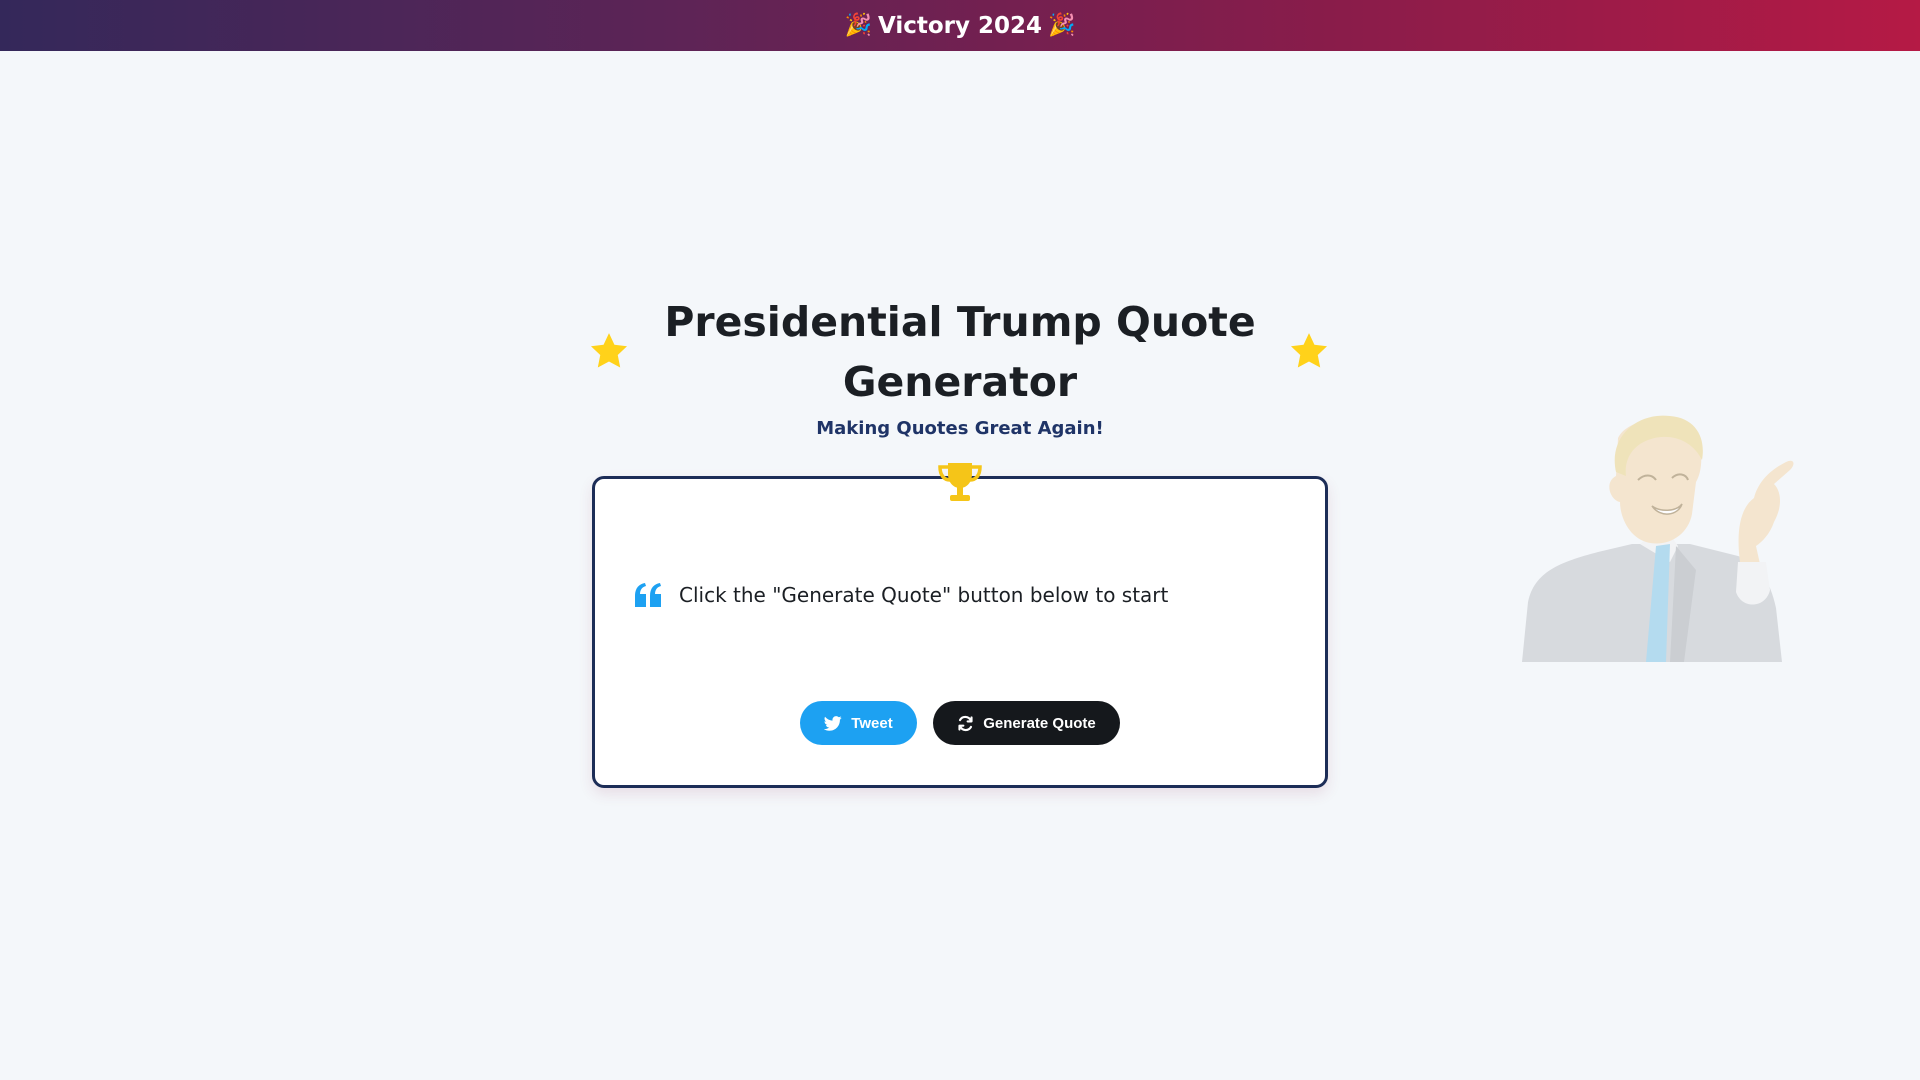 Image resolution: width=1920 pixels, height=1080 pixels. Describe the element at coordinates (960, 482) in the screenshot. I see `trophy-icon` at that location.